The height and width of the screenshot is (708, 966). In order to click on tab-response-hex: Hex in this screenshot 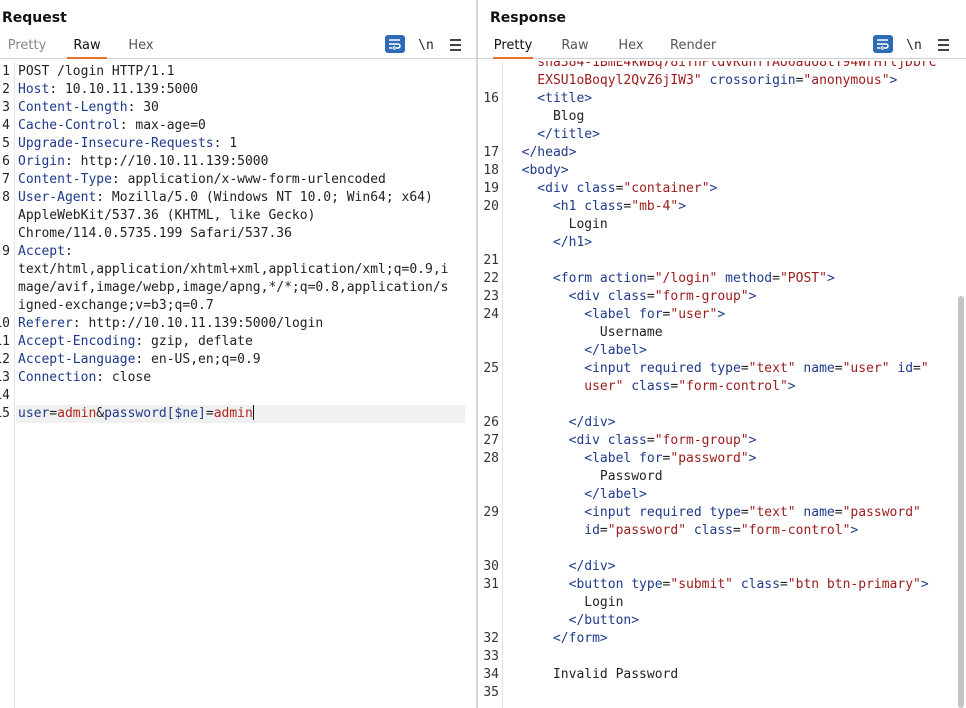, I will do `click(631, 48)`.